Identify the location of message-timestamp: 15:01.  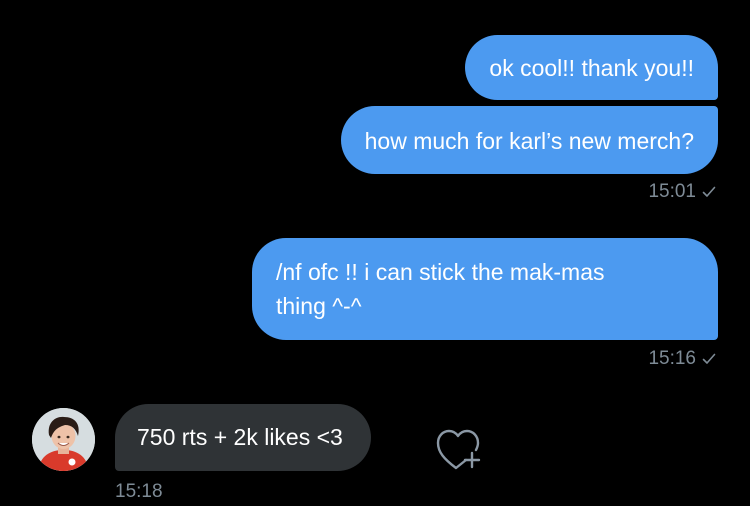
(682, 193).